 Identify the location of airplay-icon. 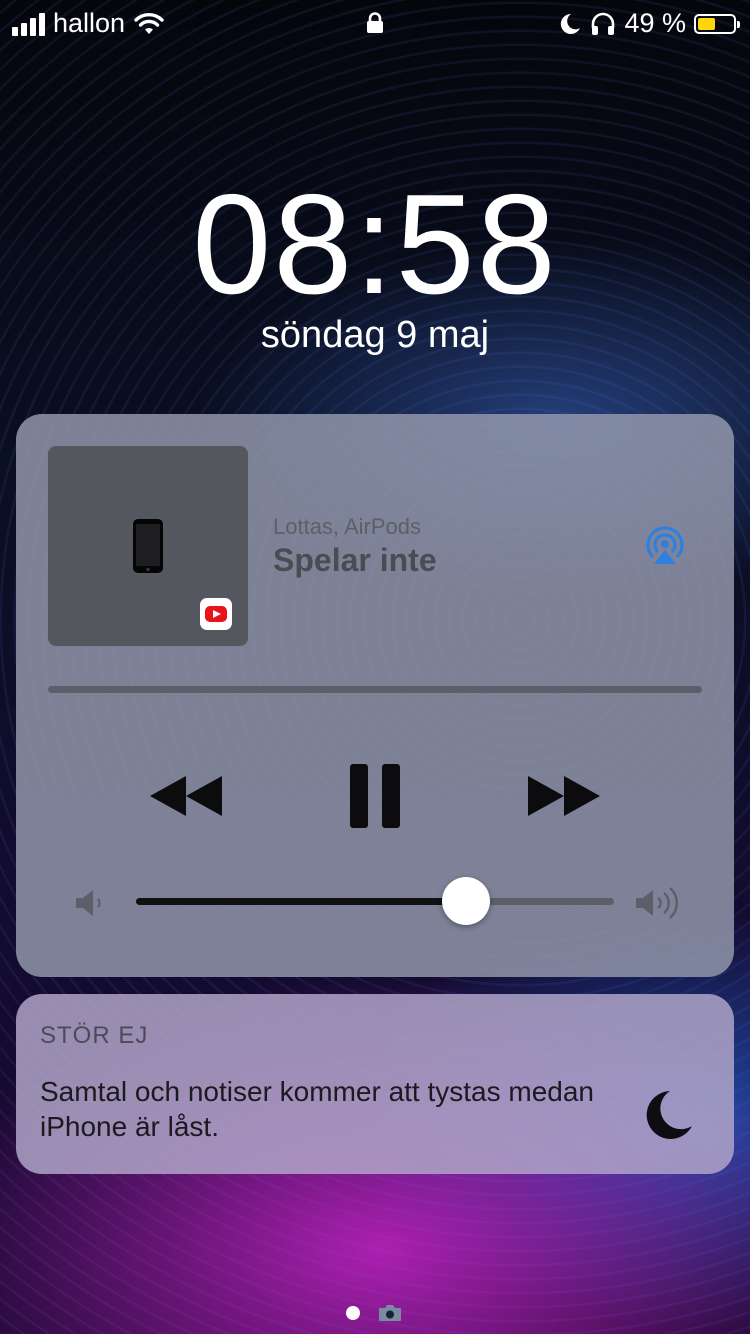
(665, 545).